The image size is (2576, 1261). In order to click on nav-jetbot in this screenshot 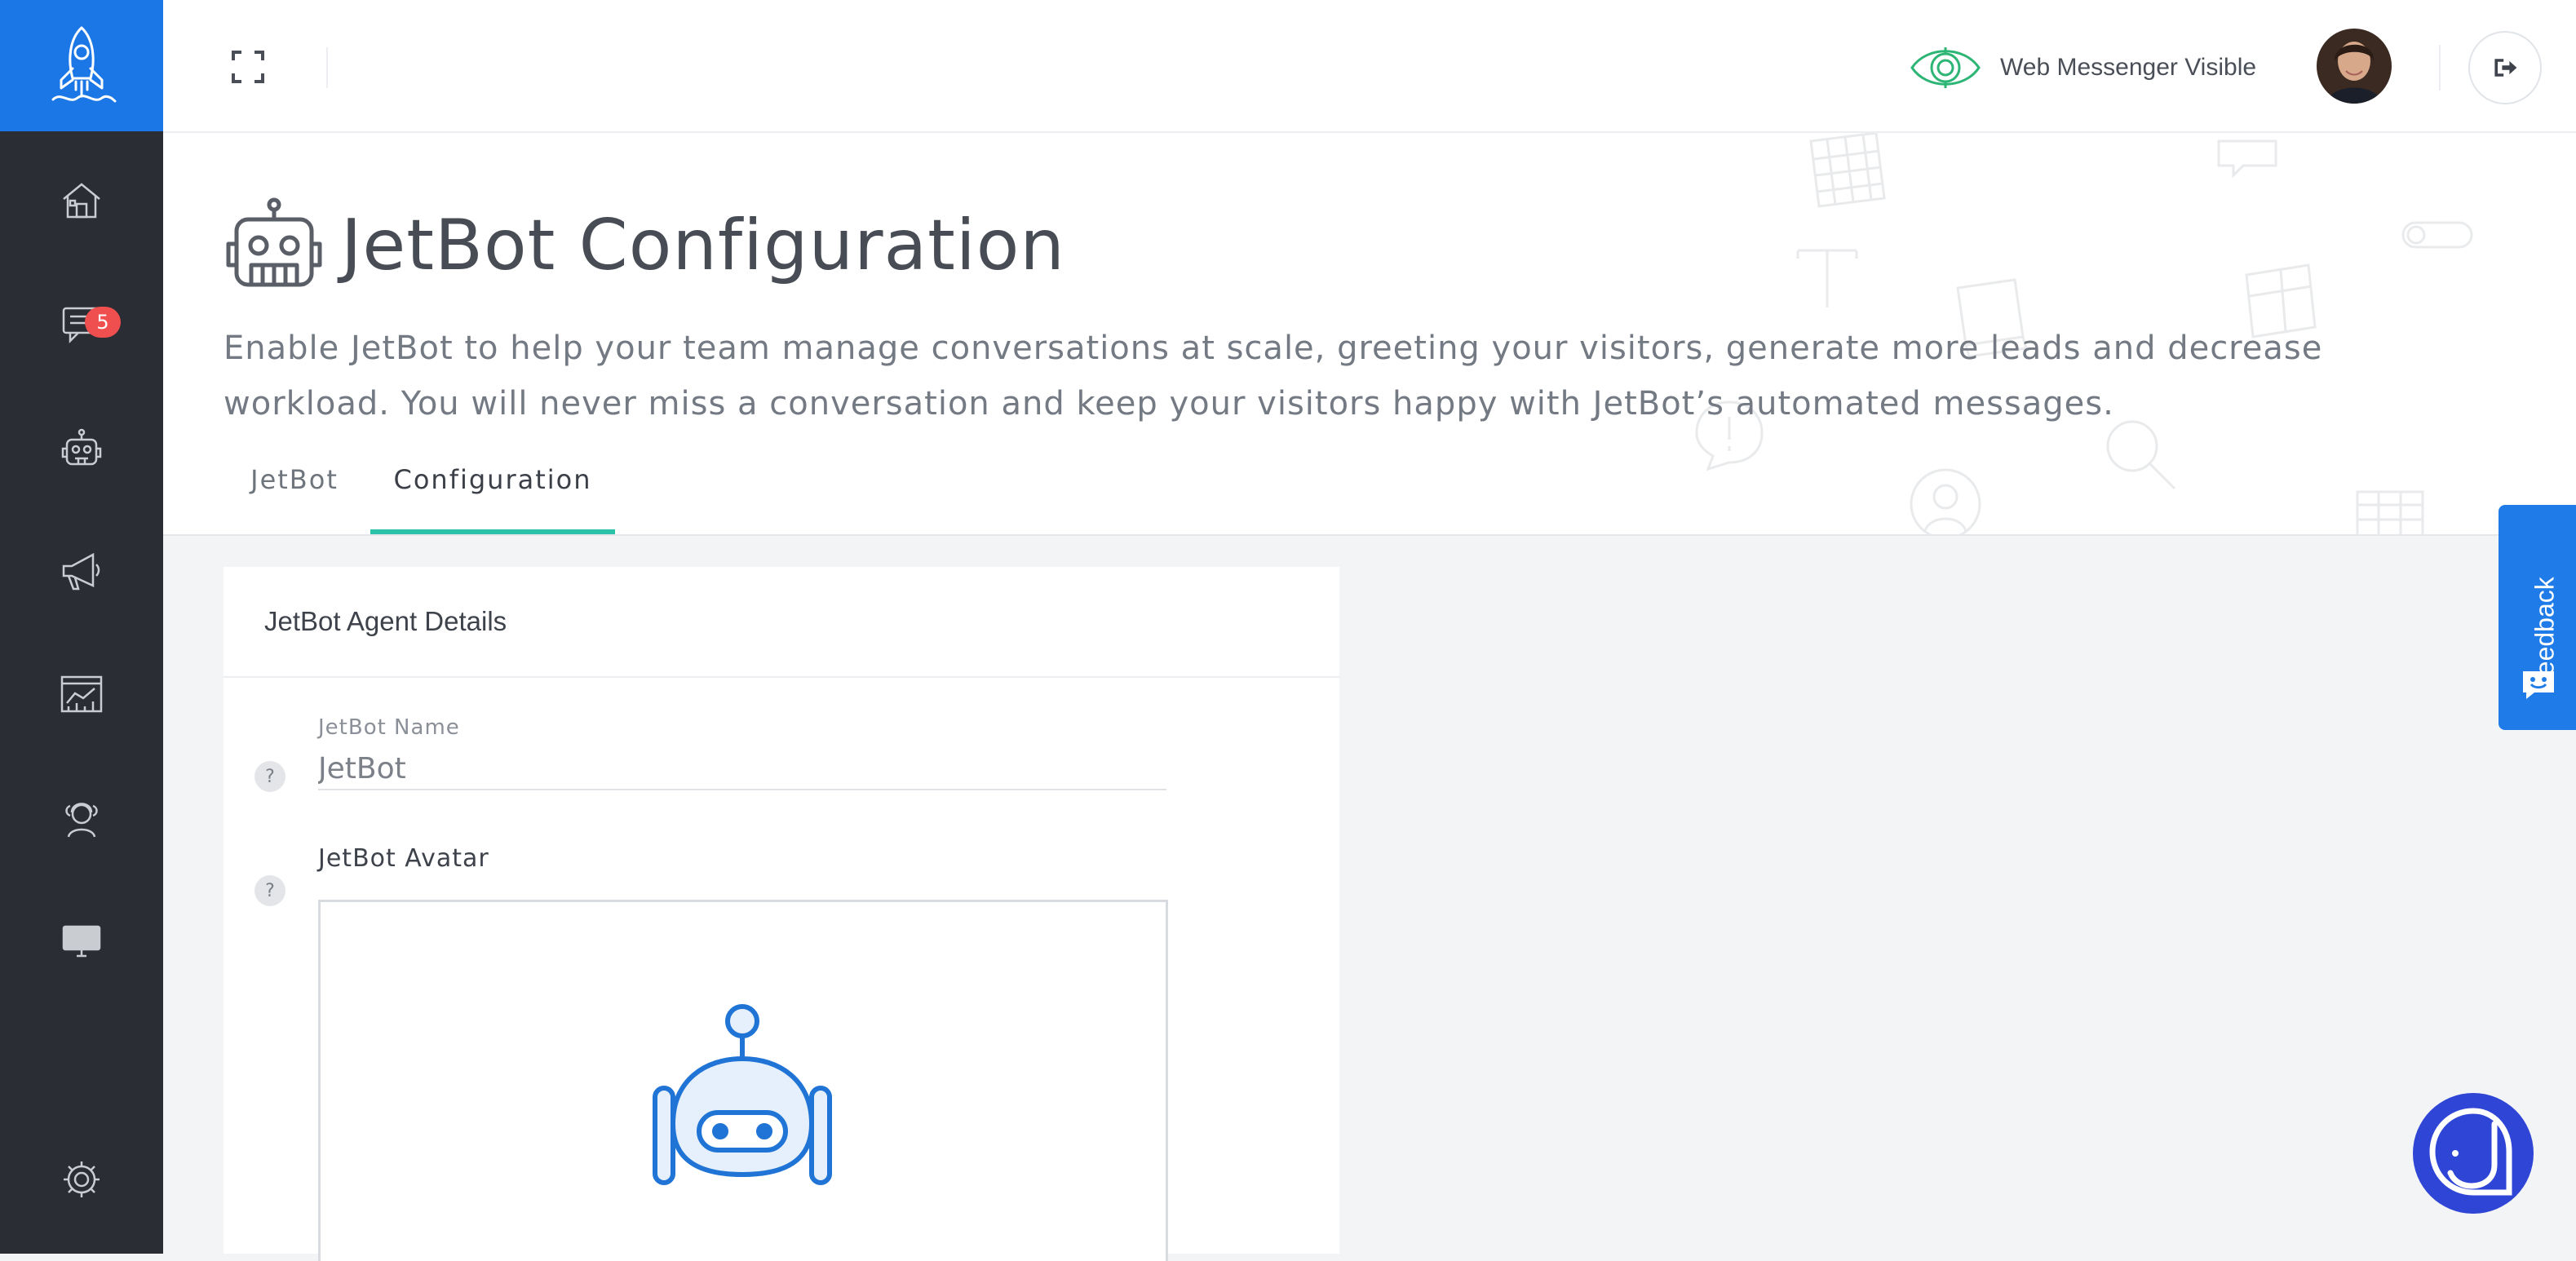, I will do `click(81, 450)`.